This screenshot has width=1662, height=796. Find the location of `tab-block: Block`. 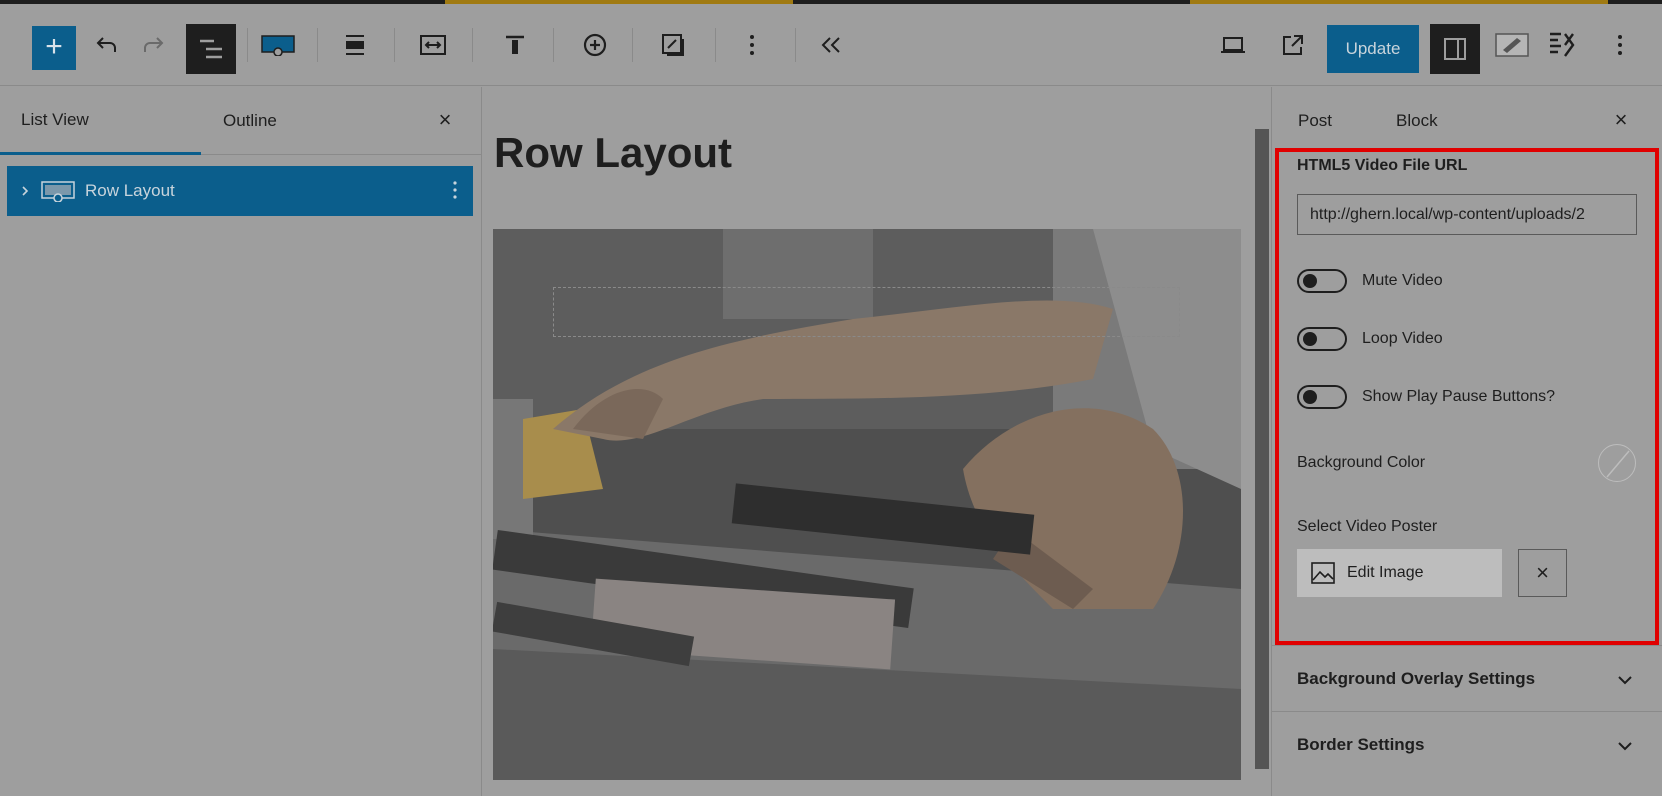

tab-block: Block is located at coordinates (1417, 121).